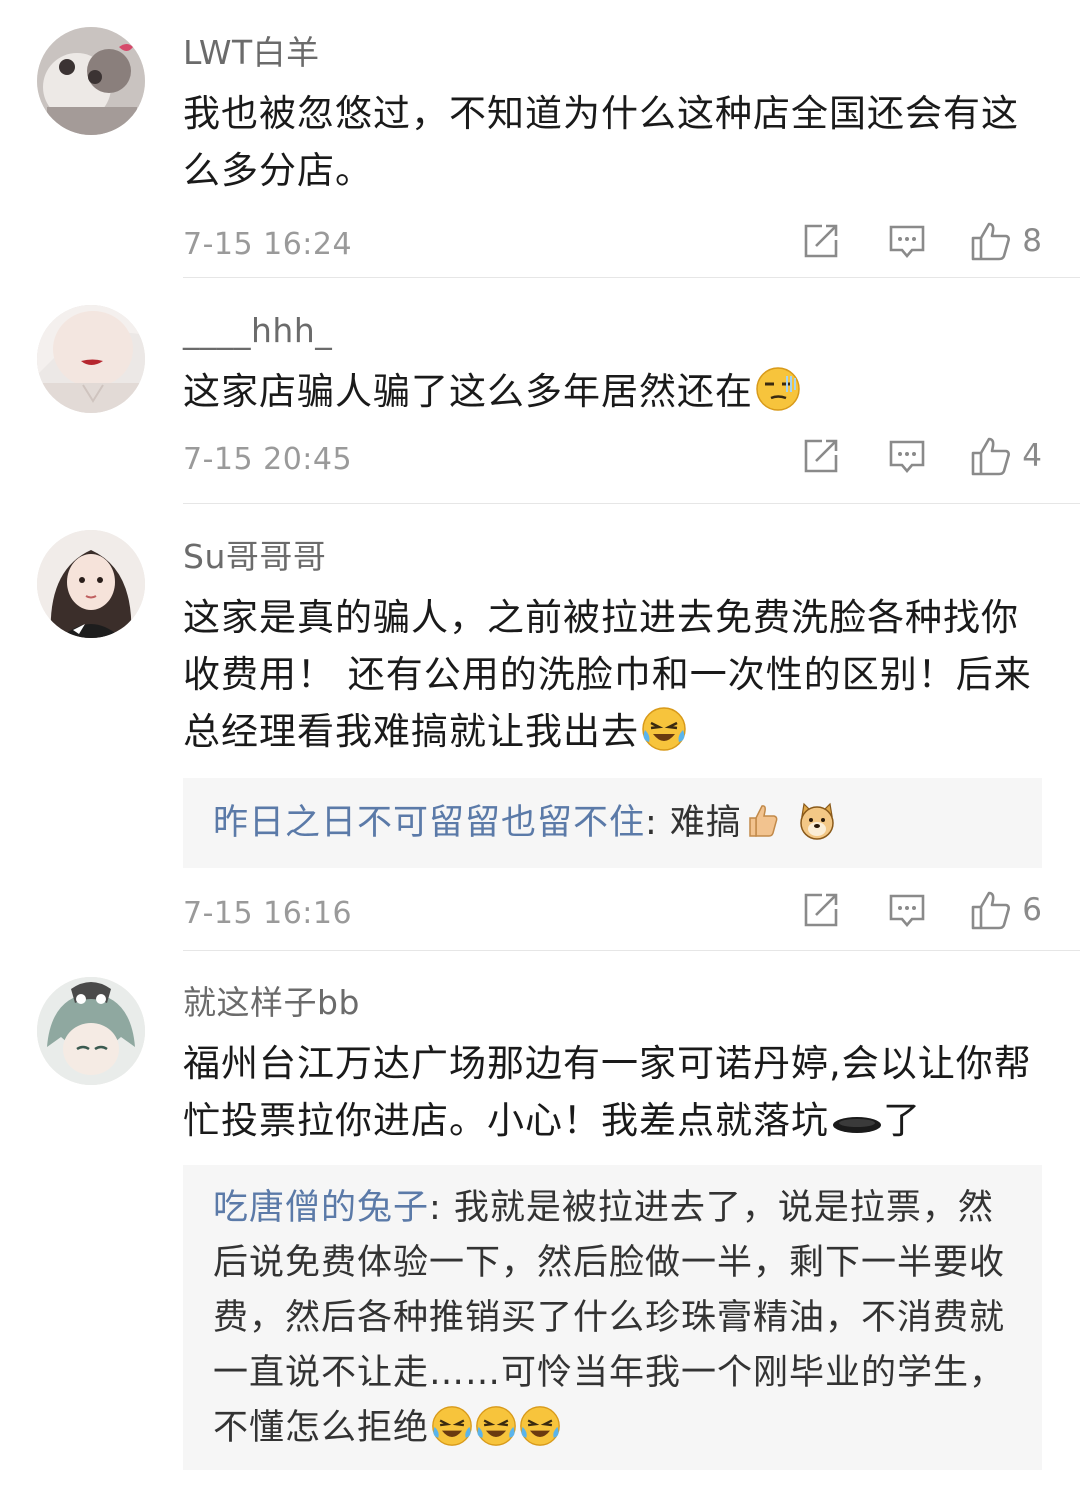  I want to click on reply-username: 吃唐僧的兔子, so click(321, 1208).